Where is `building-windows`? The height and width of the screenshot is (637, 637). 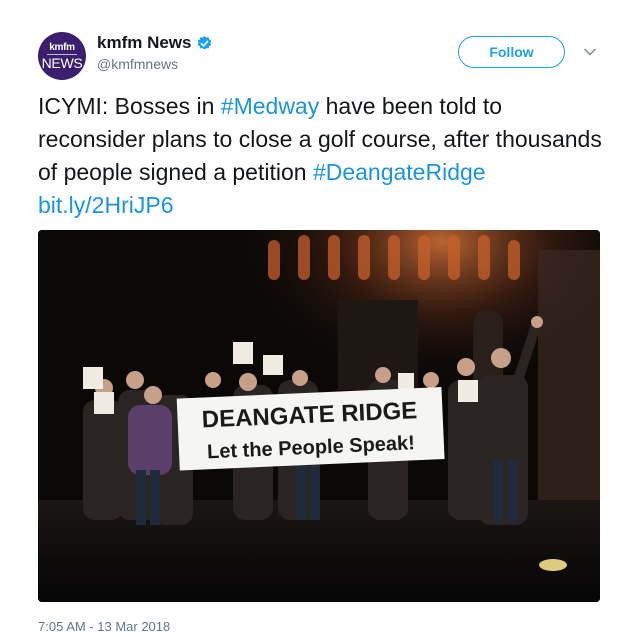
building-windows is located at coordinates (394, 257).